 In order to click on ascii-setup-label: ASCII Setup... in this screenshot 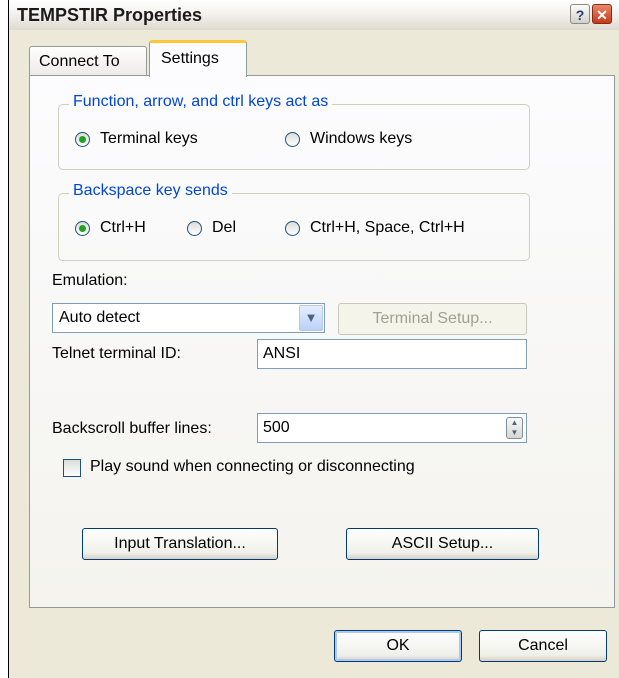, I will do `click(442, 543)`.